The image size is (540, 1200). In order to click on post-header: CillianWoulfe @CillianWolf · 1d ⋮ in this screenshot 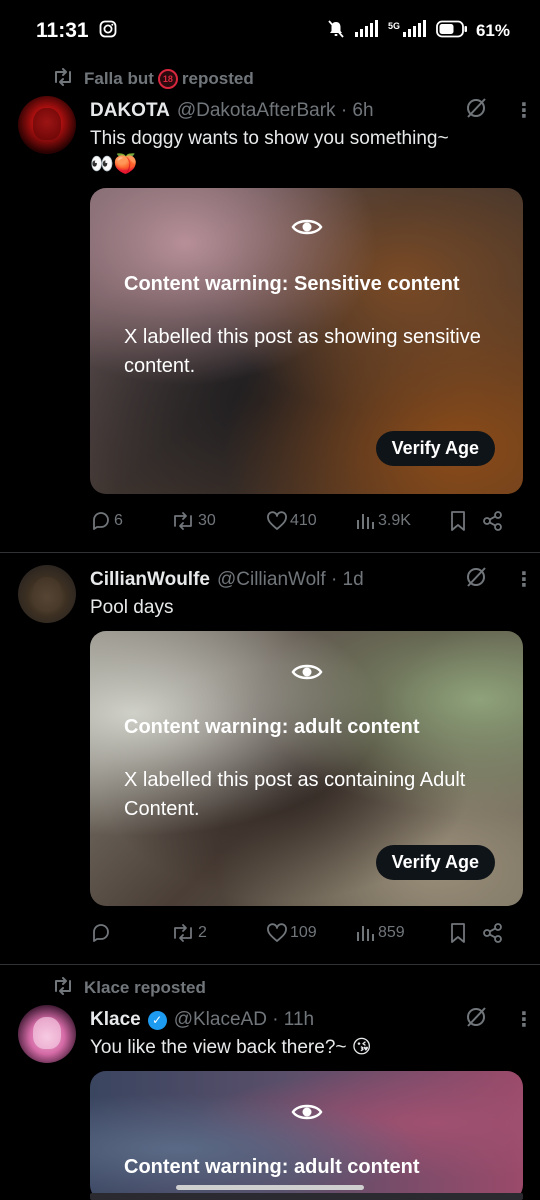, I will do `click(312, 580)`.